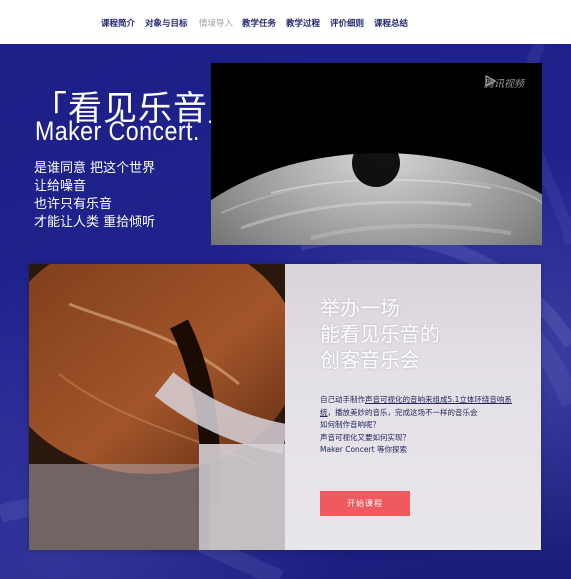 This screenshot has width=571, height=579. Describe the element at coordinates (259, 23) in the screenshot. I see `nav-item-teaching-tasks: 教学任务` at that location.